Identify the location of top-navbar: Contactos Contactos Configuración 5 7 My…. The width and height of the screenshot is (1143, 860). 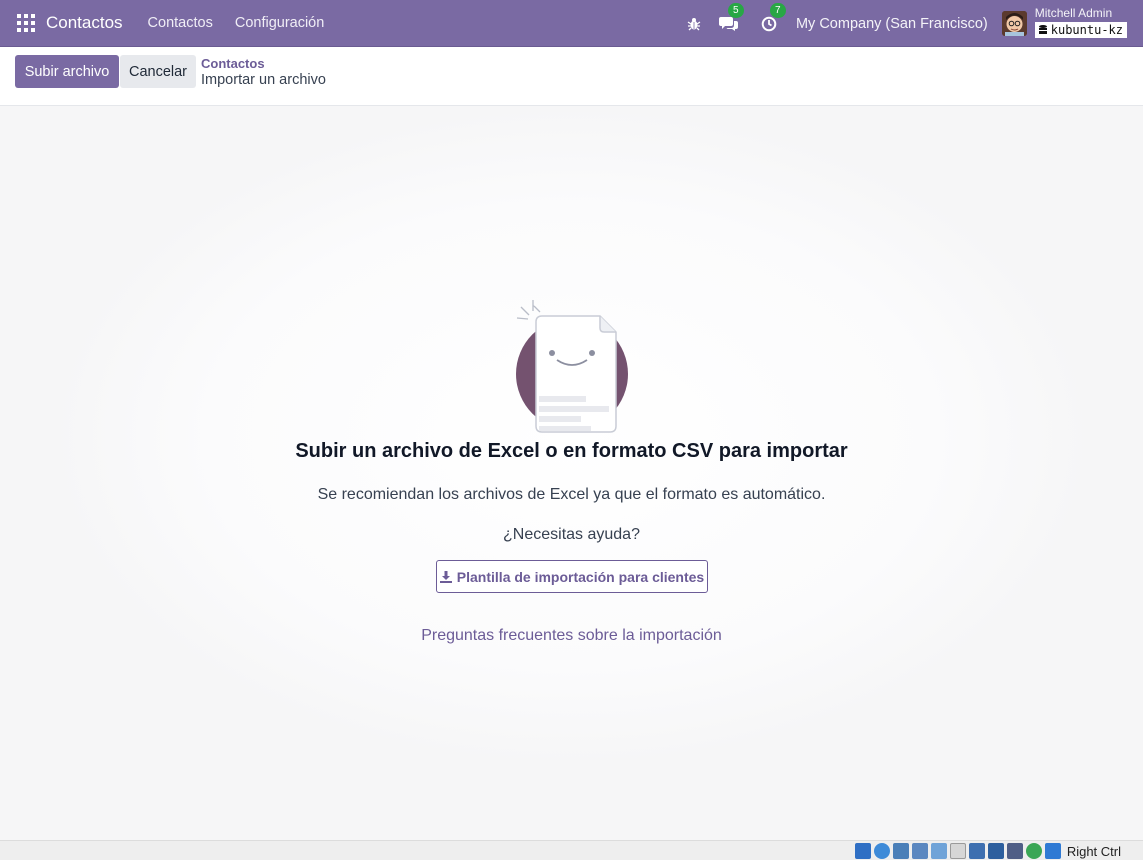
(571, 23).